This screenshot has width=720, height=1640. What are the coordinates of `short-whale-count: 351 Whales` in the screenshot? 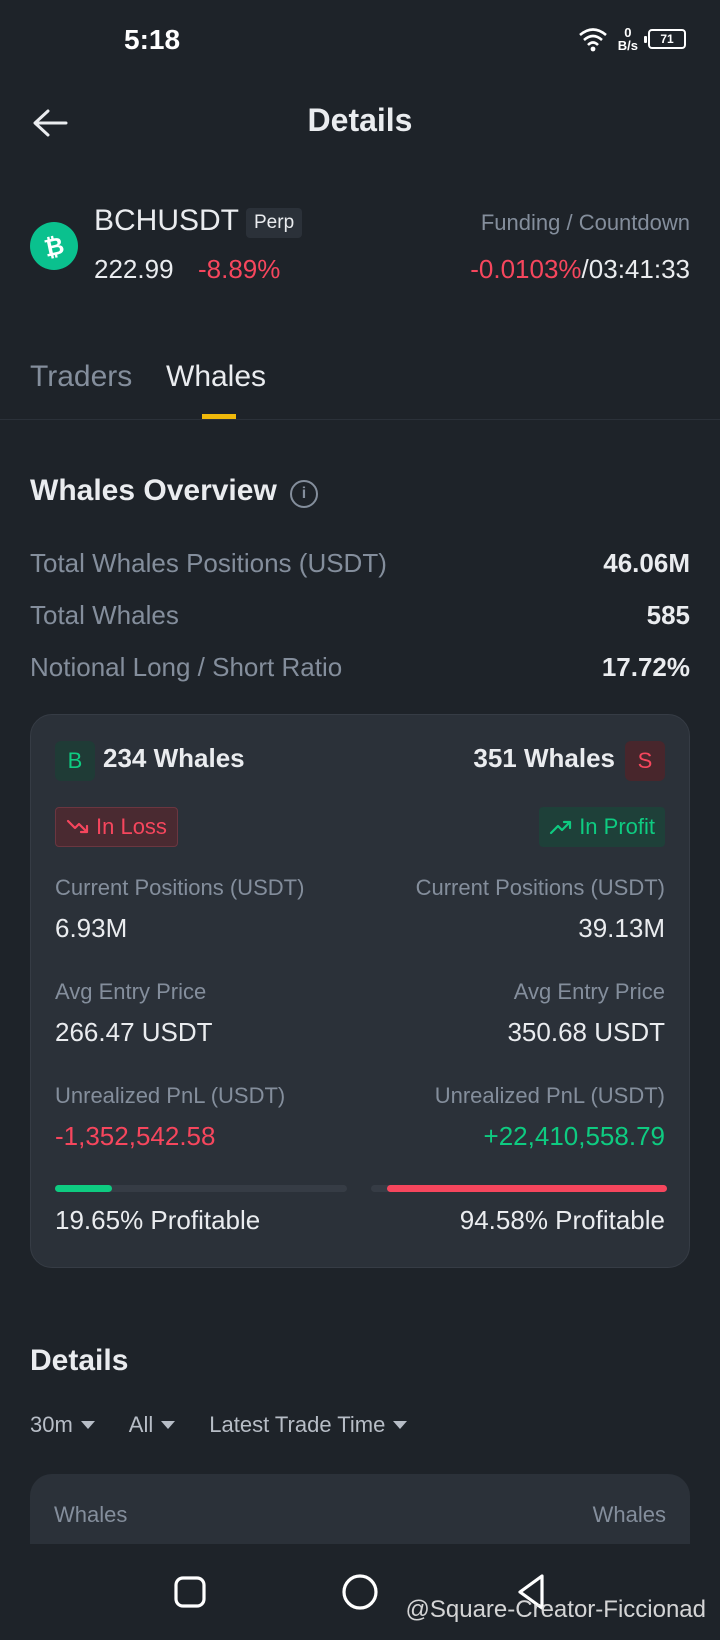 It's located at (544, 758).